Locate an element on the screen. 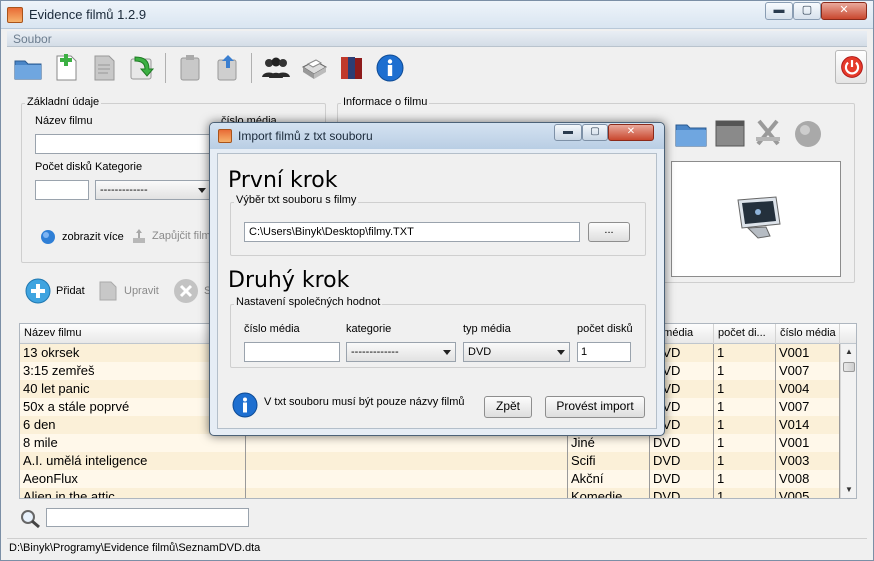 The width and height of the screenshot is (874, 561). edit-button: Upravit is located at coordinates (128, 291).